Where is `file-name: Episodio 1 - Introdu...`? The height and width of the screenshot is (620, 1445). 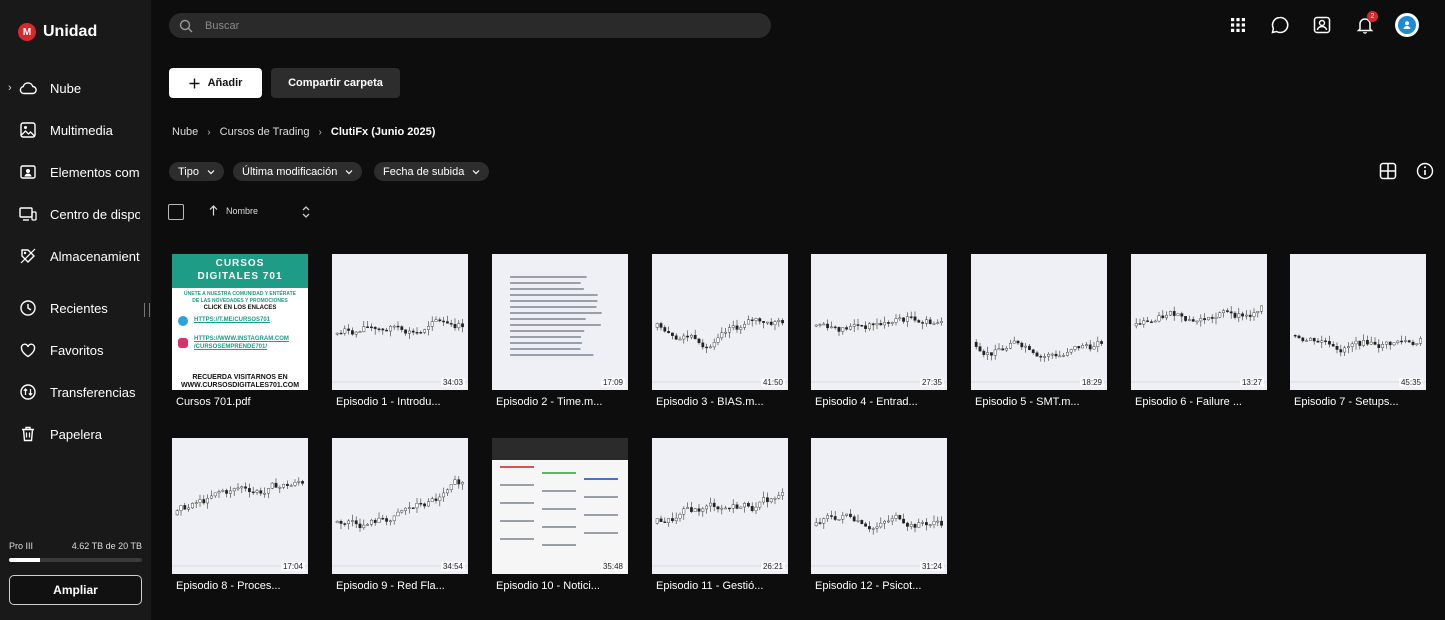 file-name: Episodio 1 - Introdu... is located at coordinates (388, 402).